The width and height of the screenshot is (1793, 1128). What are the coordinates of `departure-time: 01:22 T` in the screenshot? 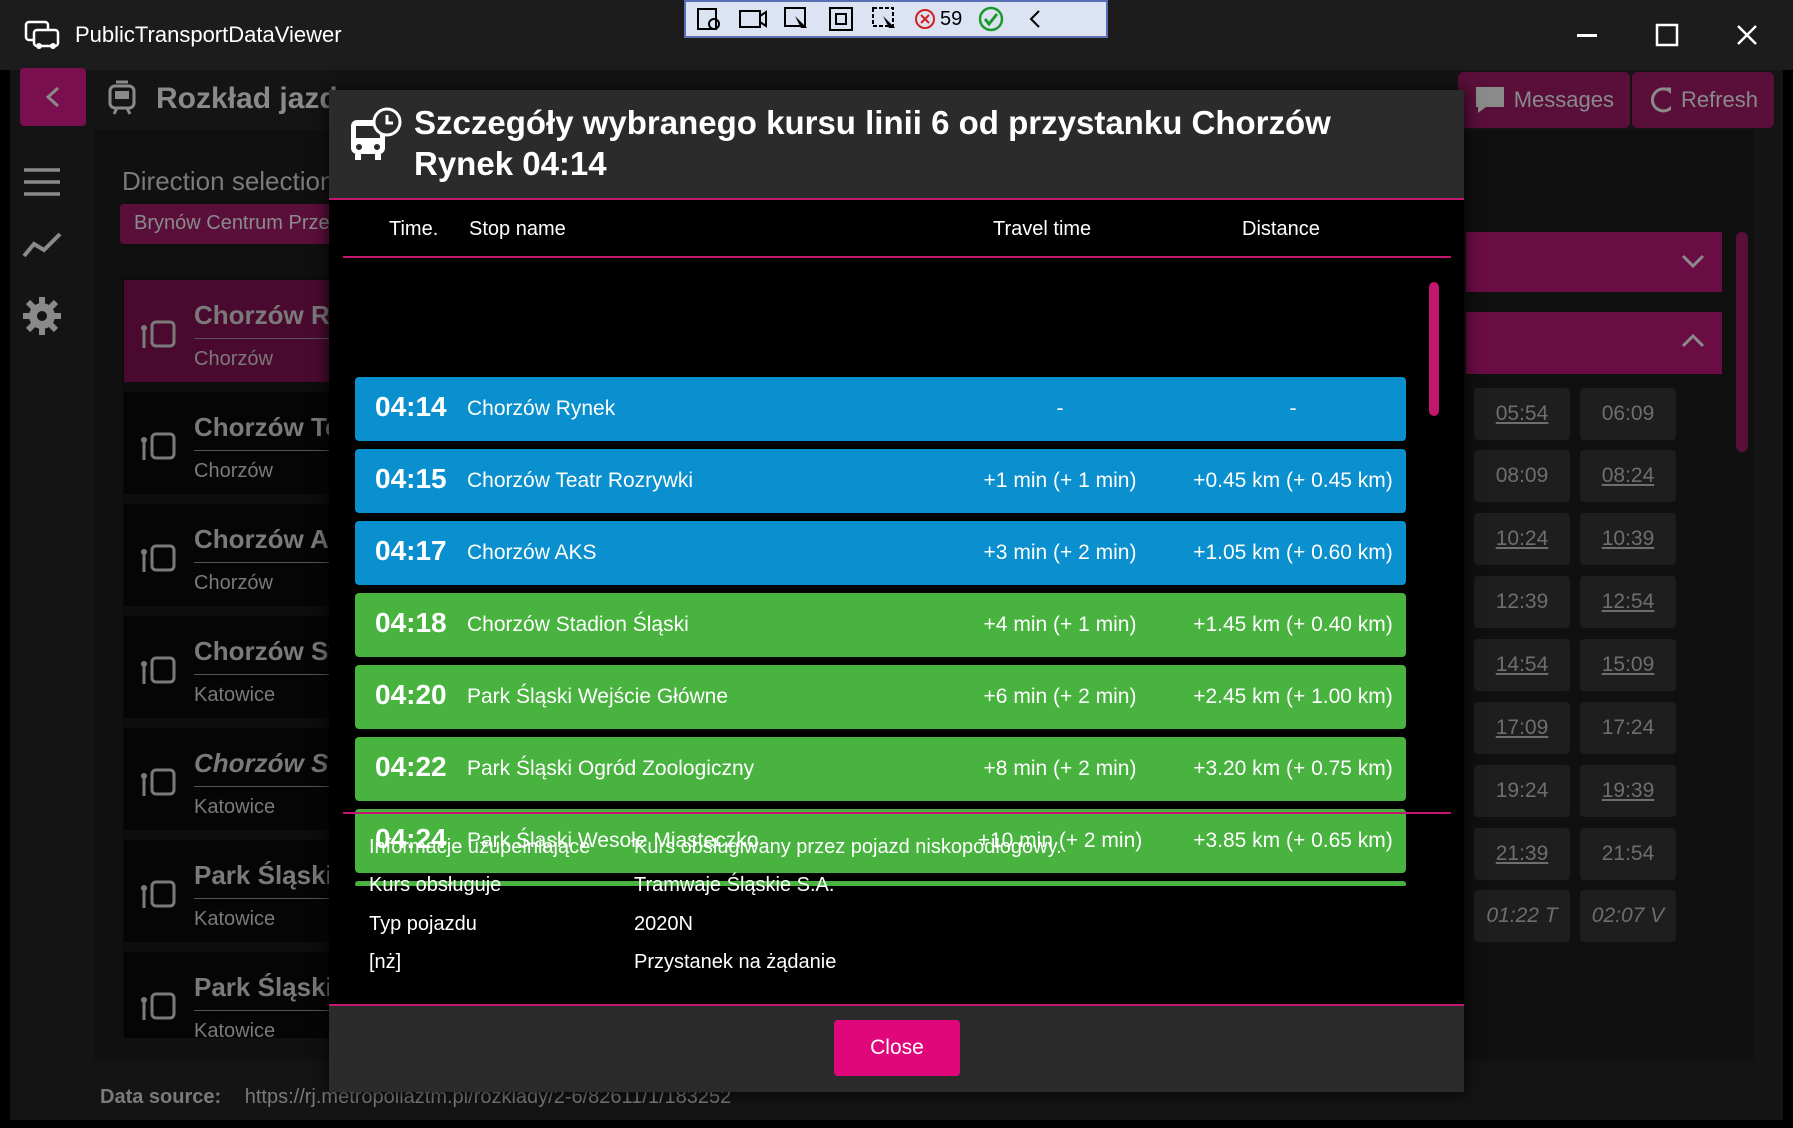 It's located at (1522, 916).